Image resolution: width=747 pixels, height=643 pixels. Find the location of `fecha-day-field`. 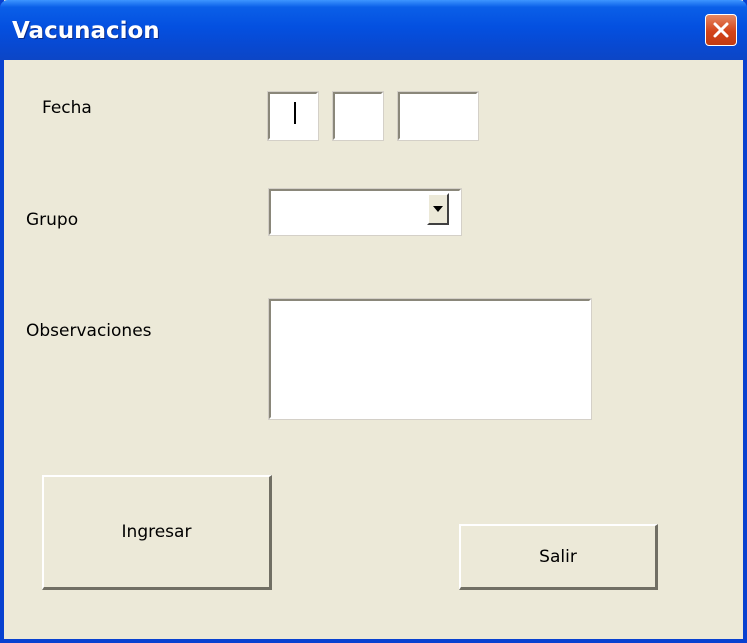

fecha-day-field is located at coordinates (293, 116).